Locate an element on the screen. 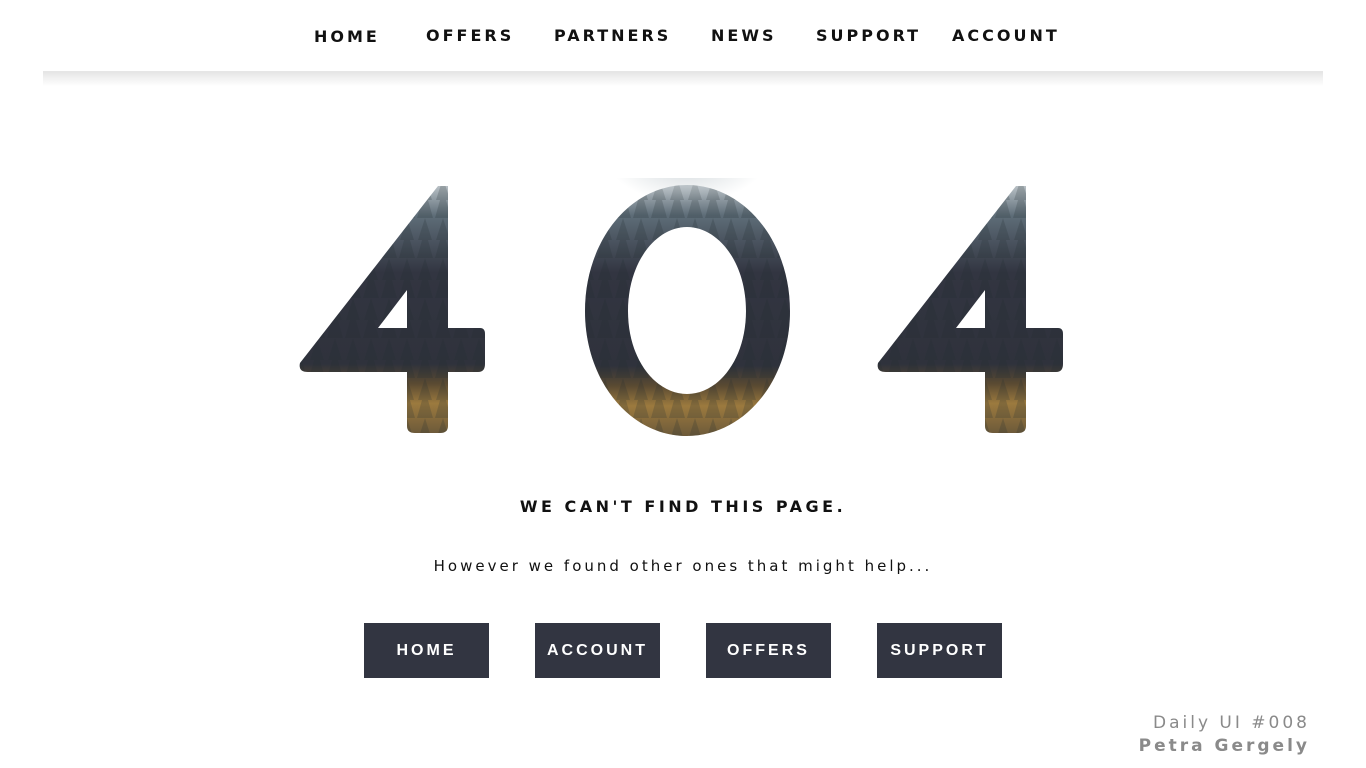  nav-home-link: HOME is located at coordinates (347, 36).